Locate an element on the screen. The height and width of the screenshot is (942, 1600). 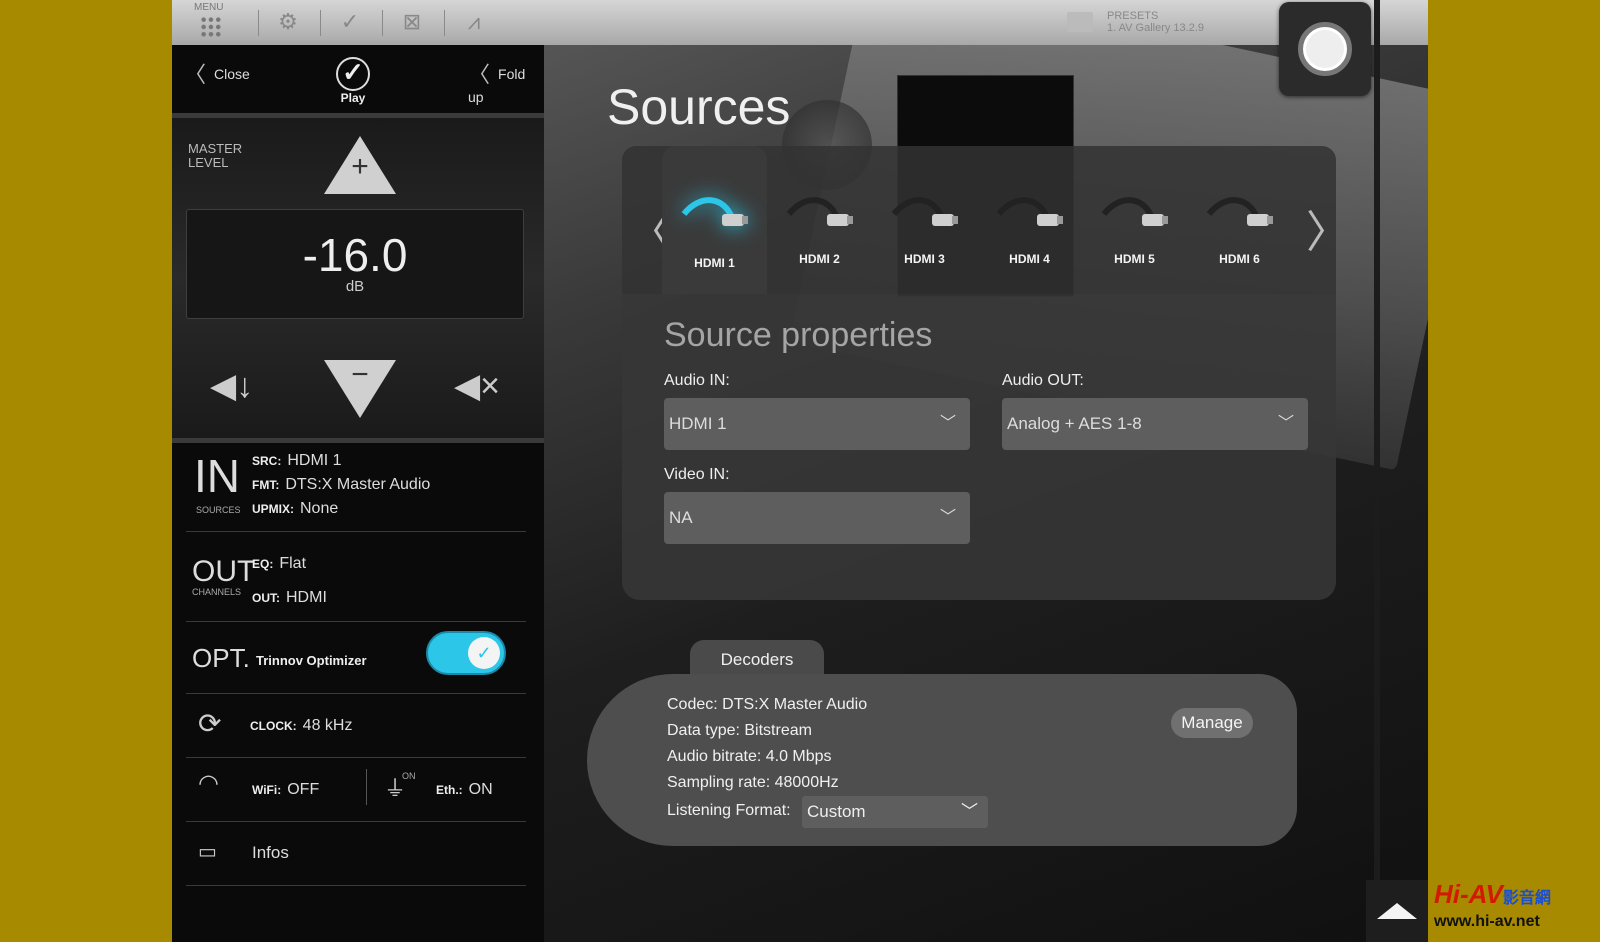
sampling-text: Sampling rate: 48000Hz is located at coordinates (753, 782).